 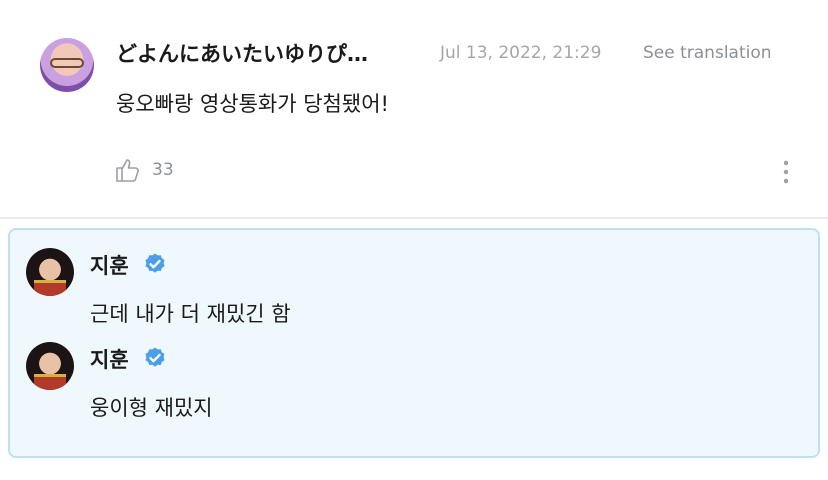 What do you see at coordinates (707, 53) in the screenshot?
I see `see-translation-link: See translation` at bounding box center [707, 53].